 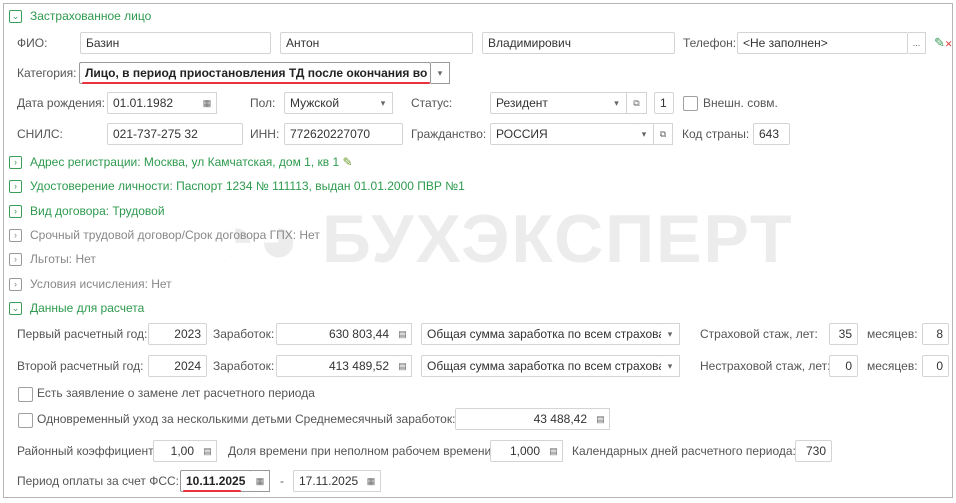 What do you see at coordinates (25, 394) in the screenshot?
I see `replace-years-checkbox` at bounding box center [25, 394].